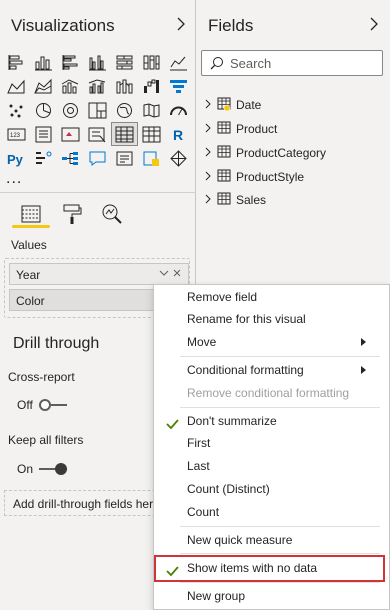 The width and height of the screenshot is (390, 610). What do you see at coordinates (99, 274) in the screenshot?
I see `field-chip-year: Year` at bounding box center [99, 274].